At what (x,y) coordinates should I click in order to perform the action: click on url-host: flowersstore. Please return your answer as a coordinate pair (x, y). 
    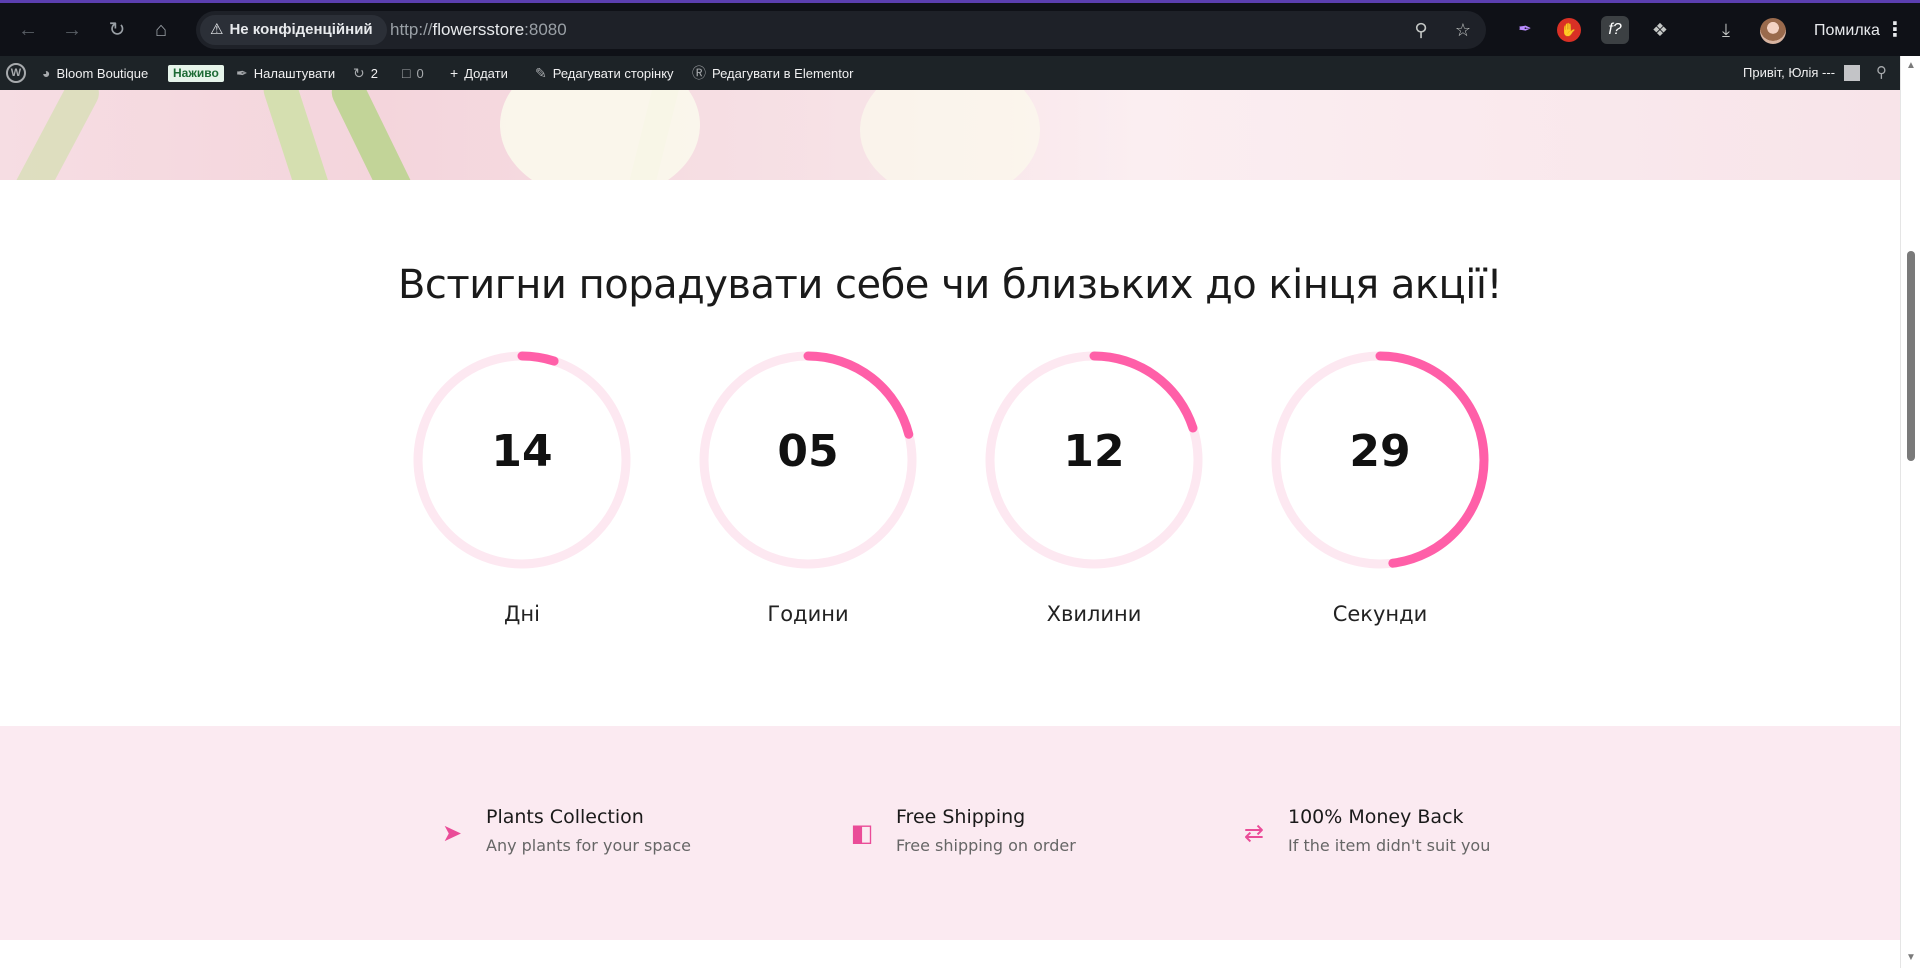
    Looking at the image, I should click on (478, 29).